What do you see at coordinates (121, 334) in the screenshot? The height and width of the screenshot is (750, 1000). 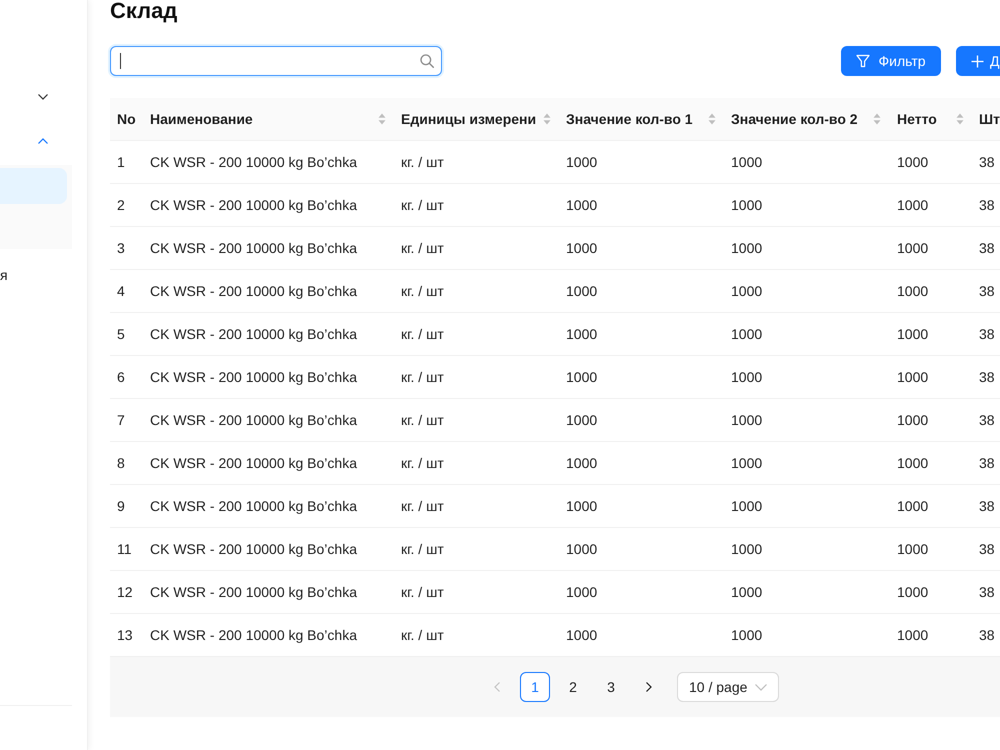 I see `table-cell: 5` at bounding box center [121, 334].